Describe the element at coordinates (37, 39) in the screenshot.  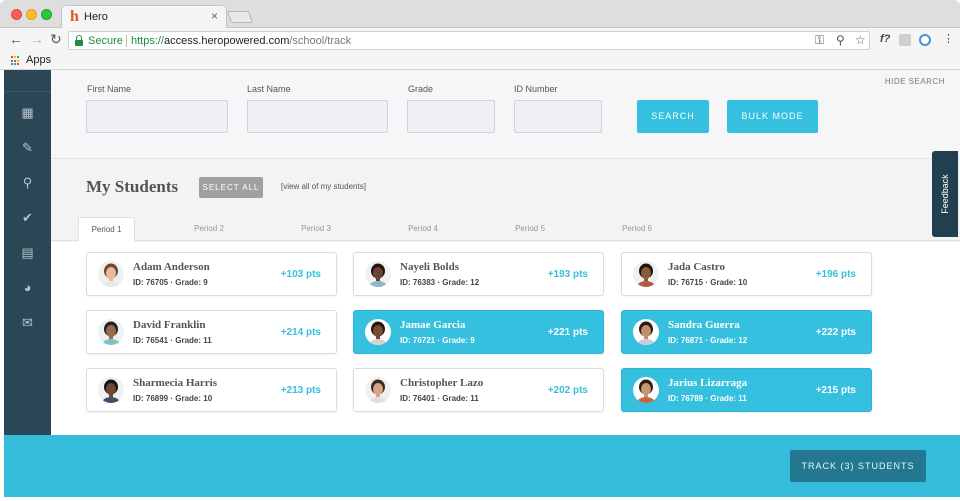
I see `forward-arrow-icon: →` at that location.